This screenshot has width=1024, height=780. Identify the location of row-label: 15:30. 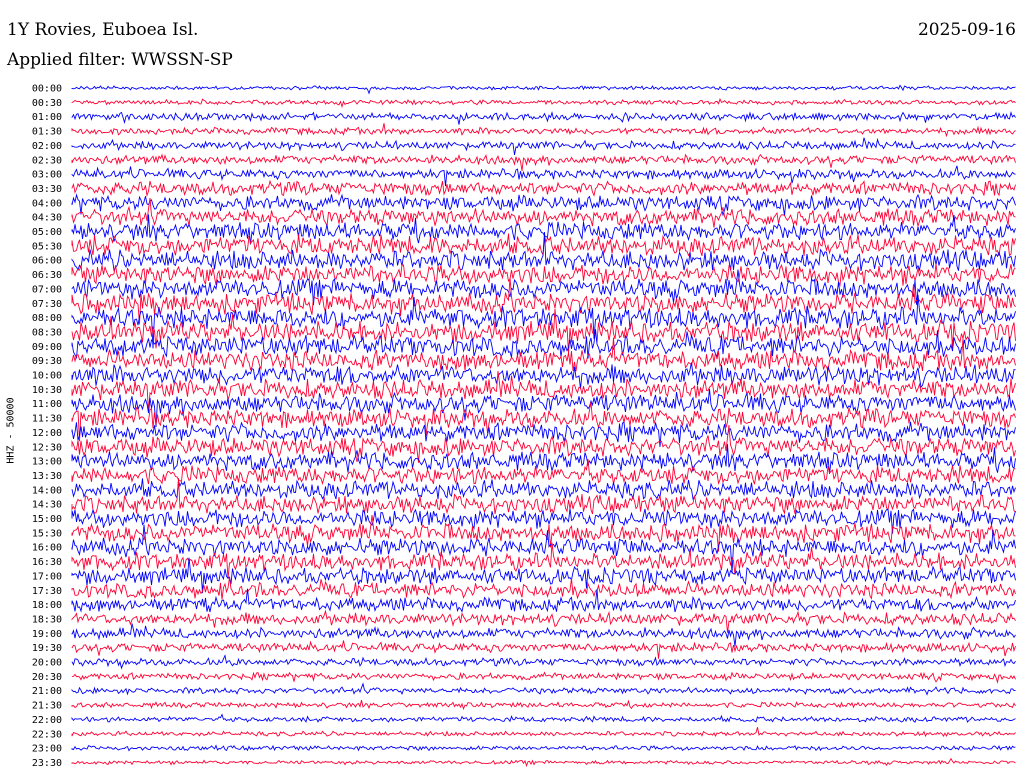
(47, 533).